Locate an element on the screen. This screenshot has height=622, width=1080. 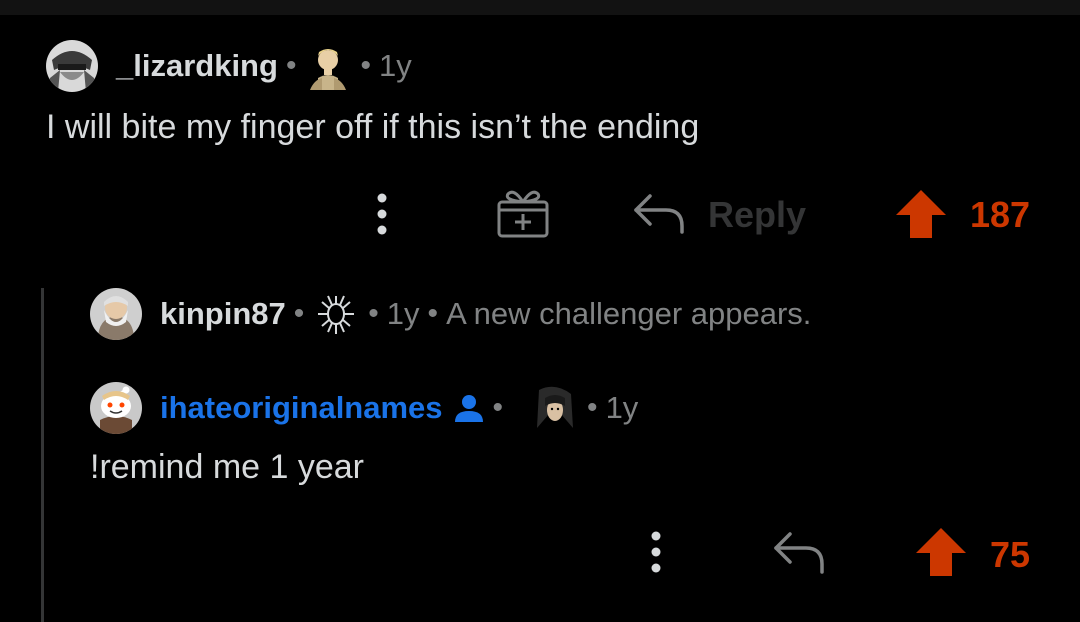
vote-score: 187 is located at coordinates (1000, 214).